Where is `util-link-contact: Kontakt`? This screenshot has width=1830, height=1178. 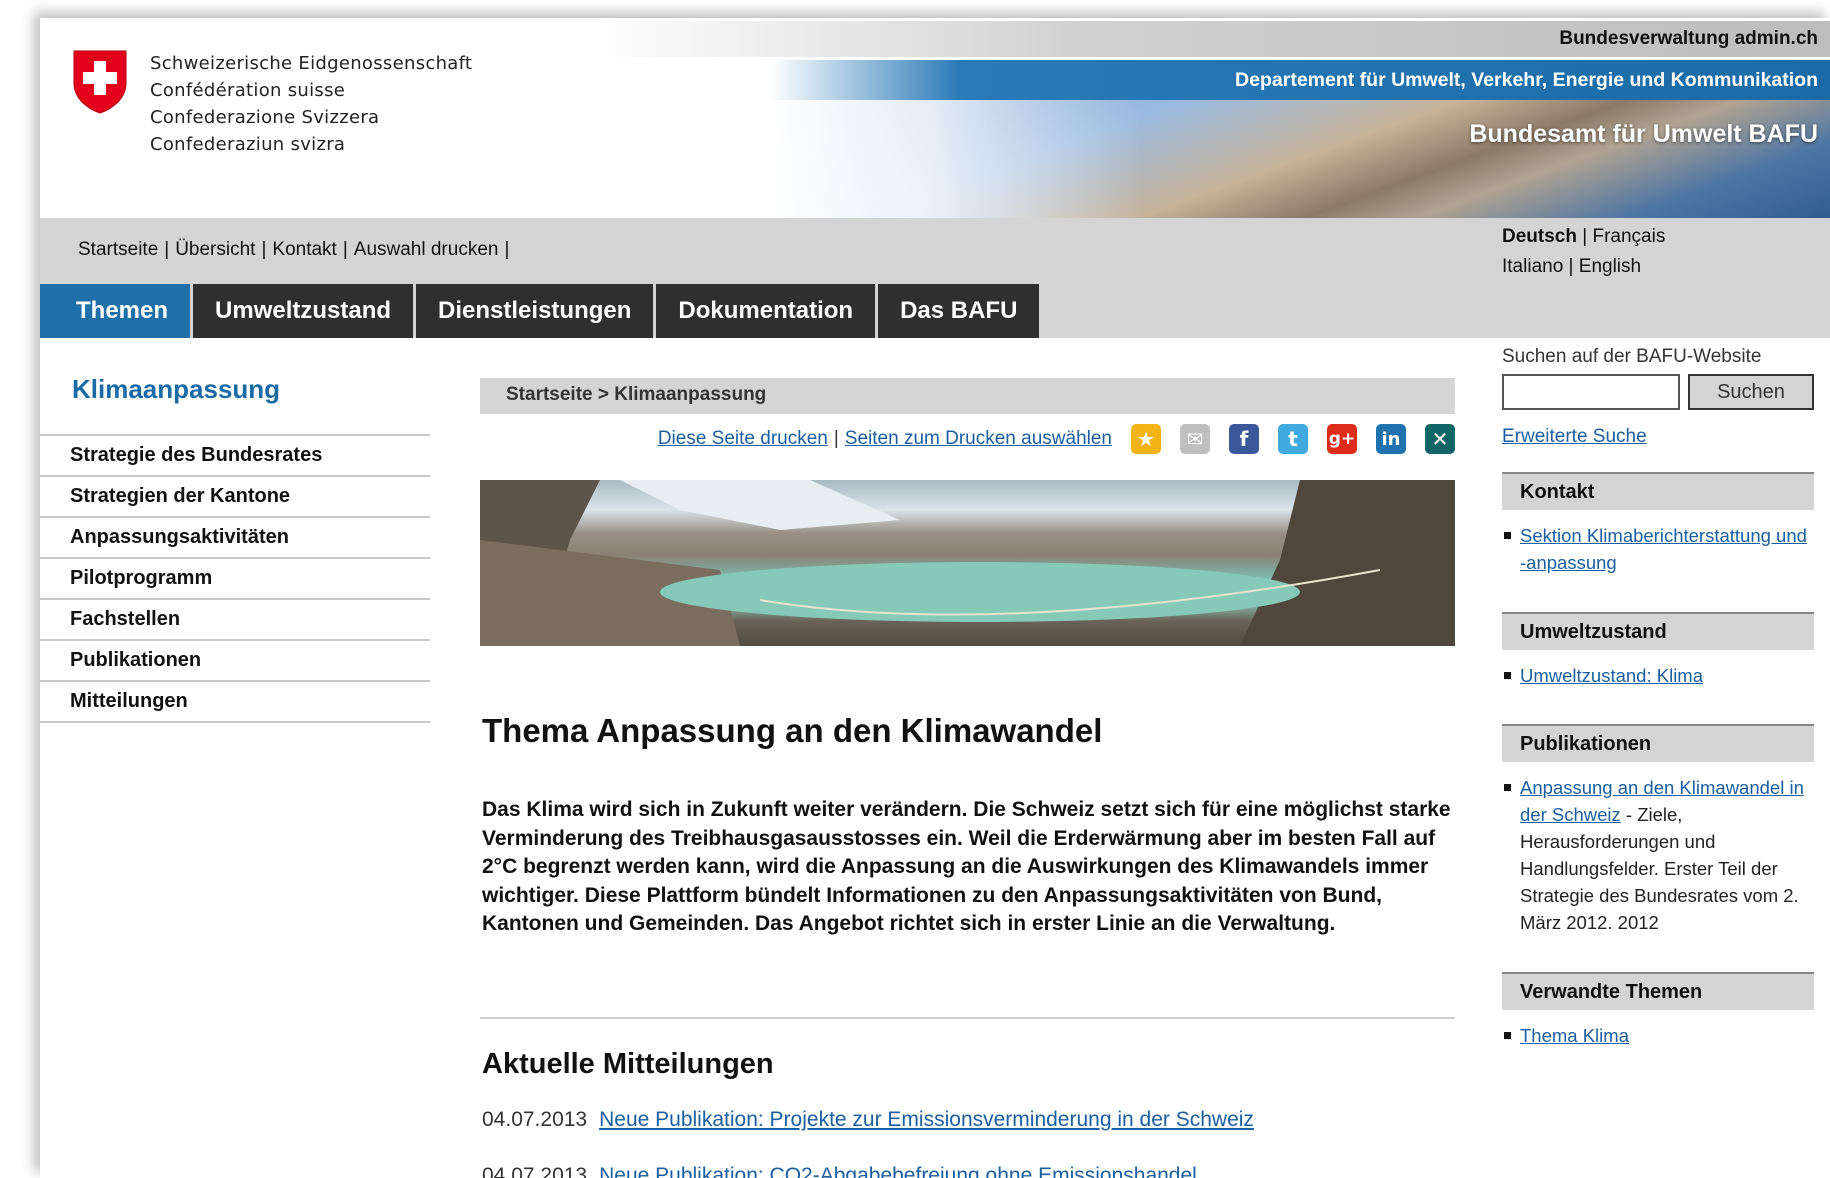 util-link-contact: Kontakt is located at coordinates (304, 250).